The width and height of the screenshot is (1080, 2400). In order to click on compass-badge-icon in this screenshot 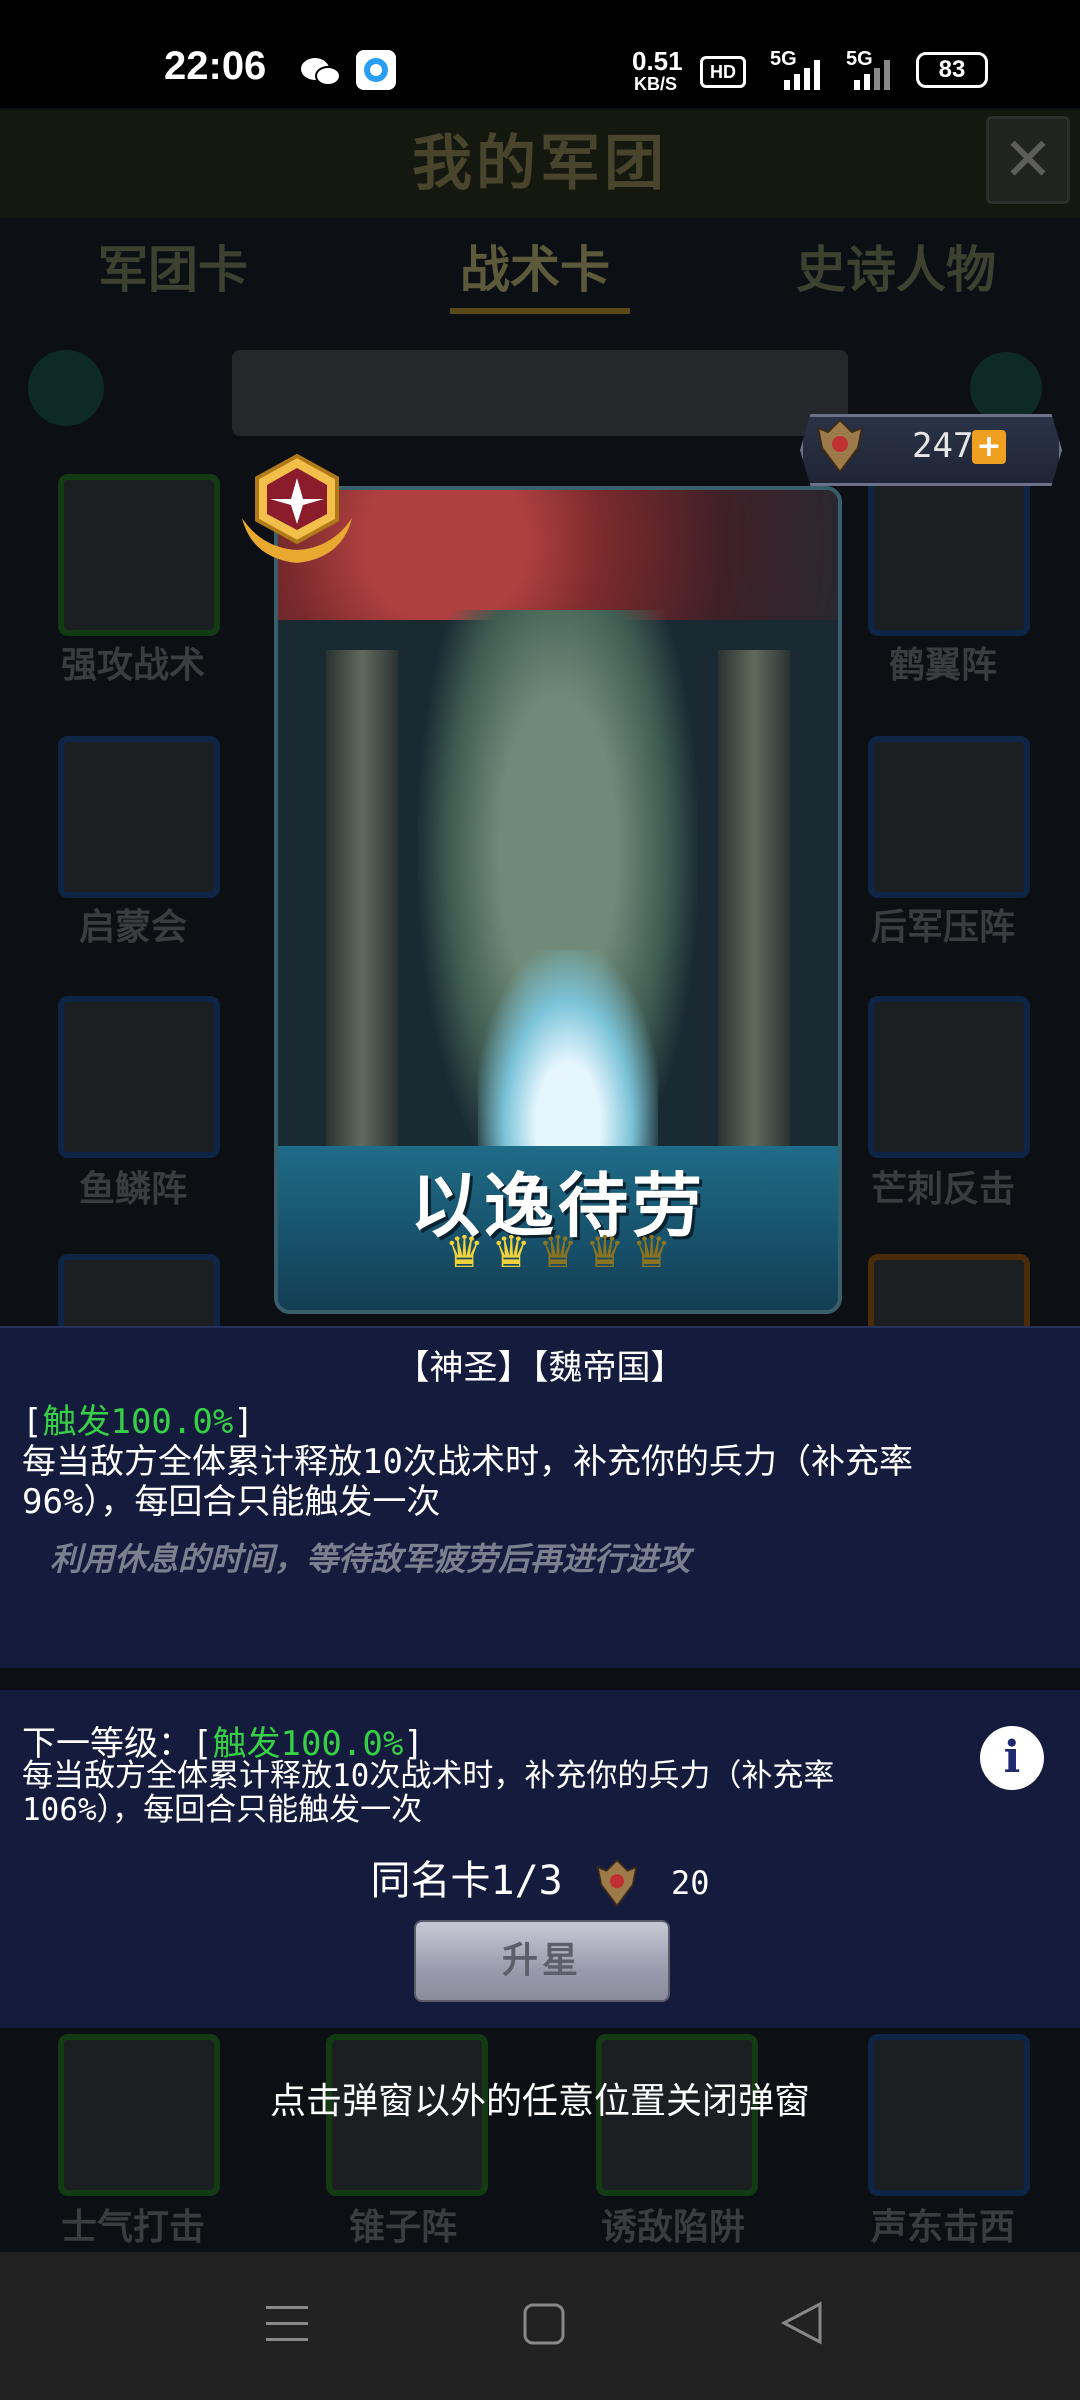, I will do `click(297, 508)`.